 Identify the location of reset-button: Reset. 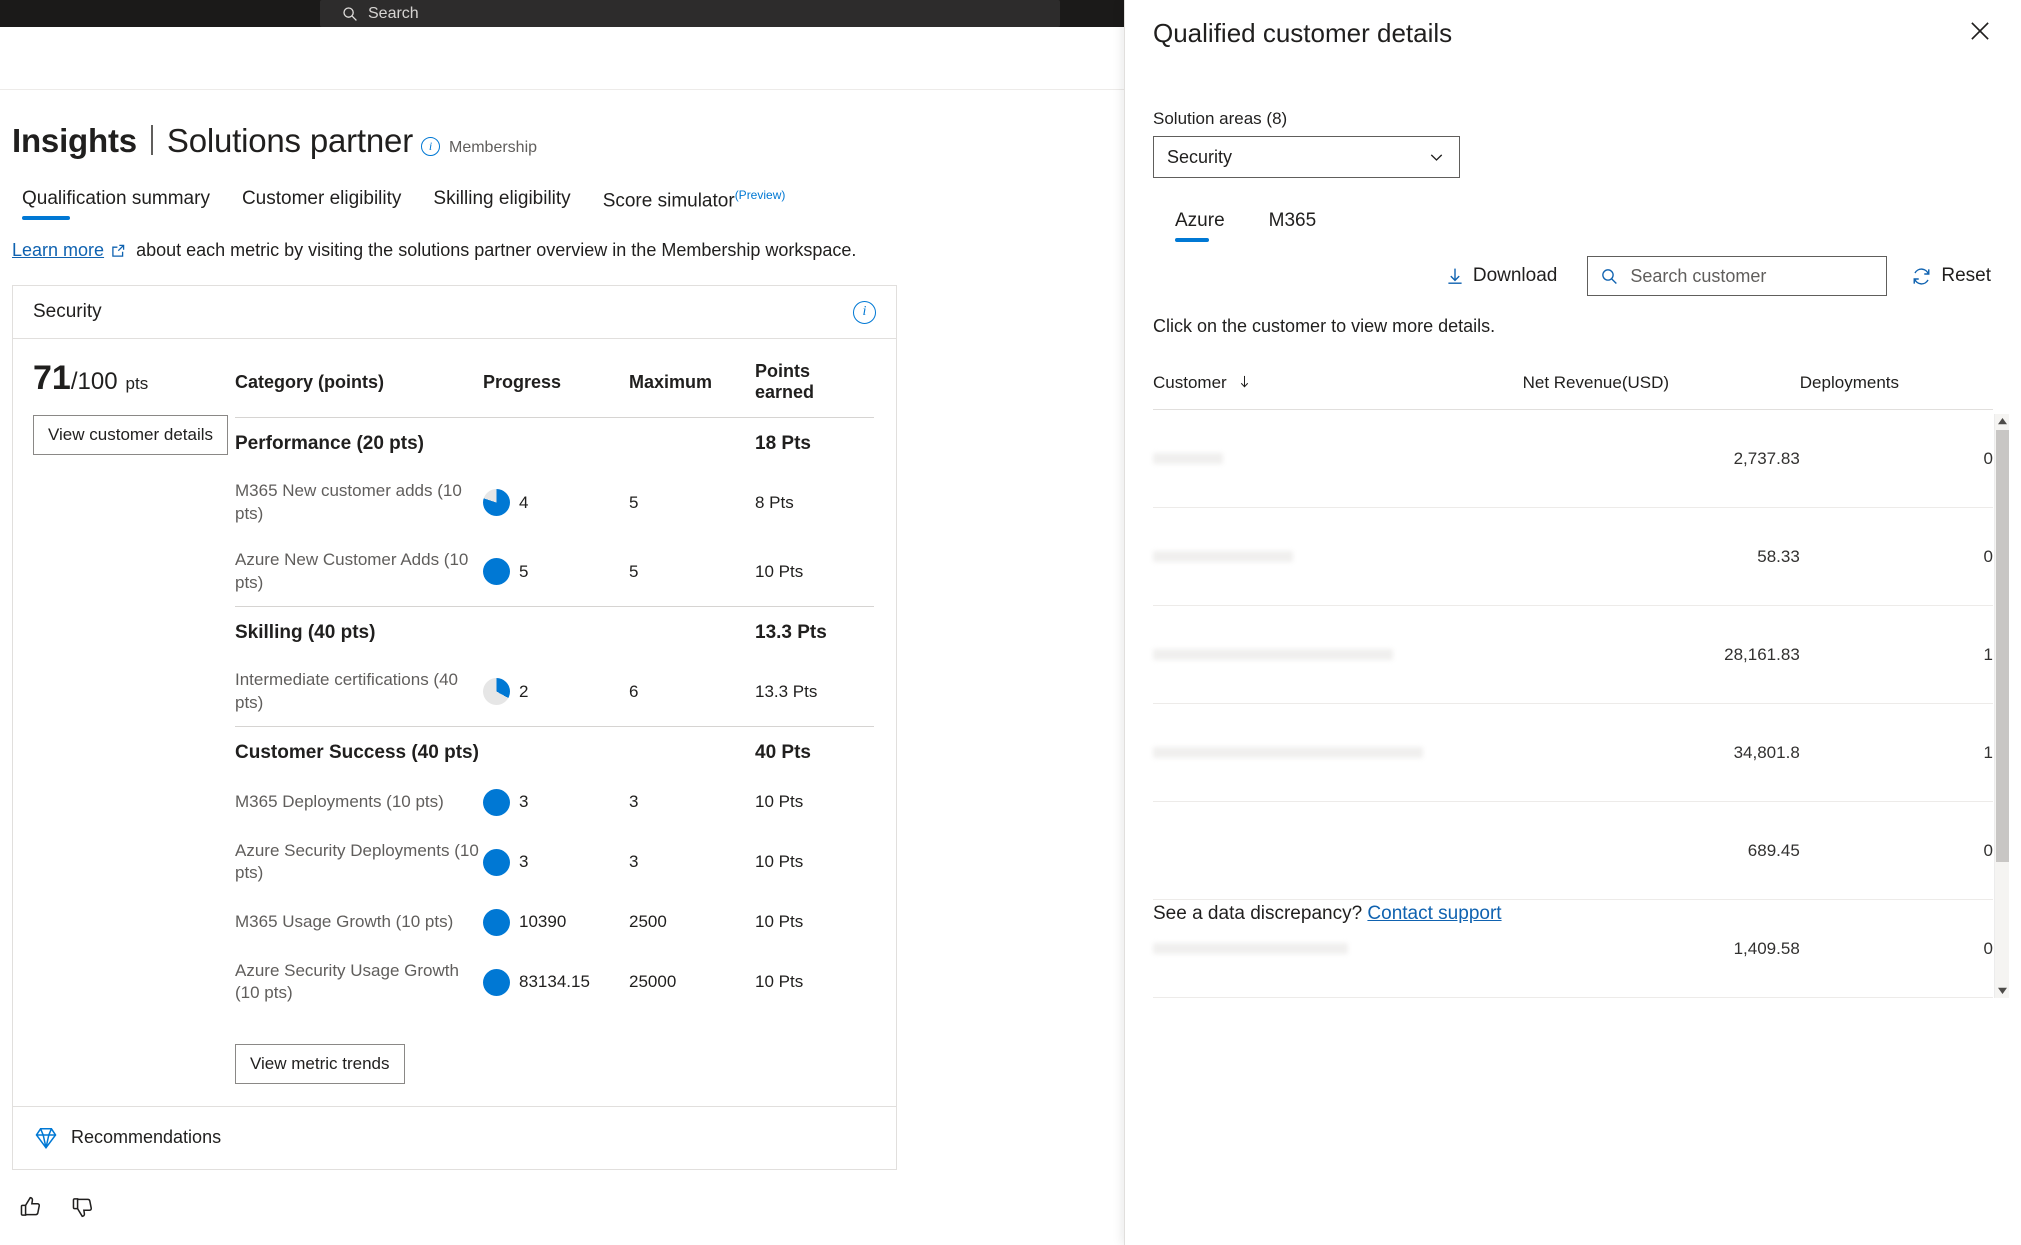
(1951, 276).